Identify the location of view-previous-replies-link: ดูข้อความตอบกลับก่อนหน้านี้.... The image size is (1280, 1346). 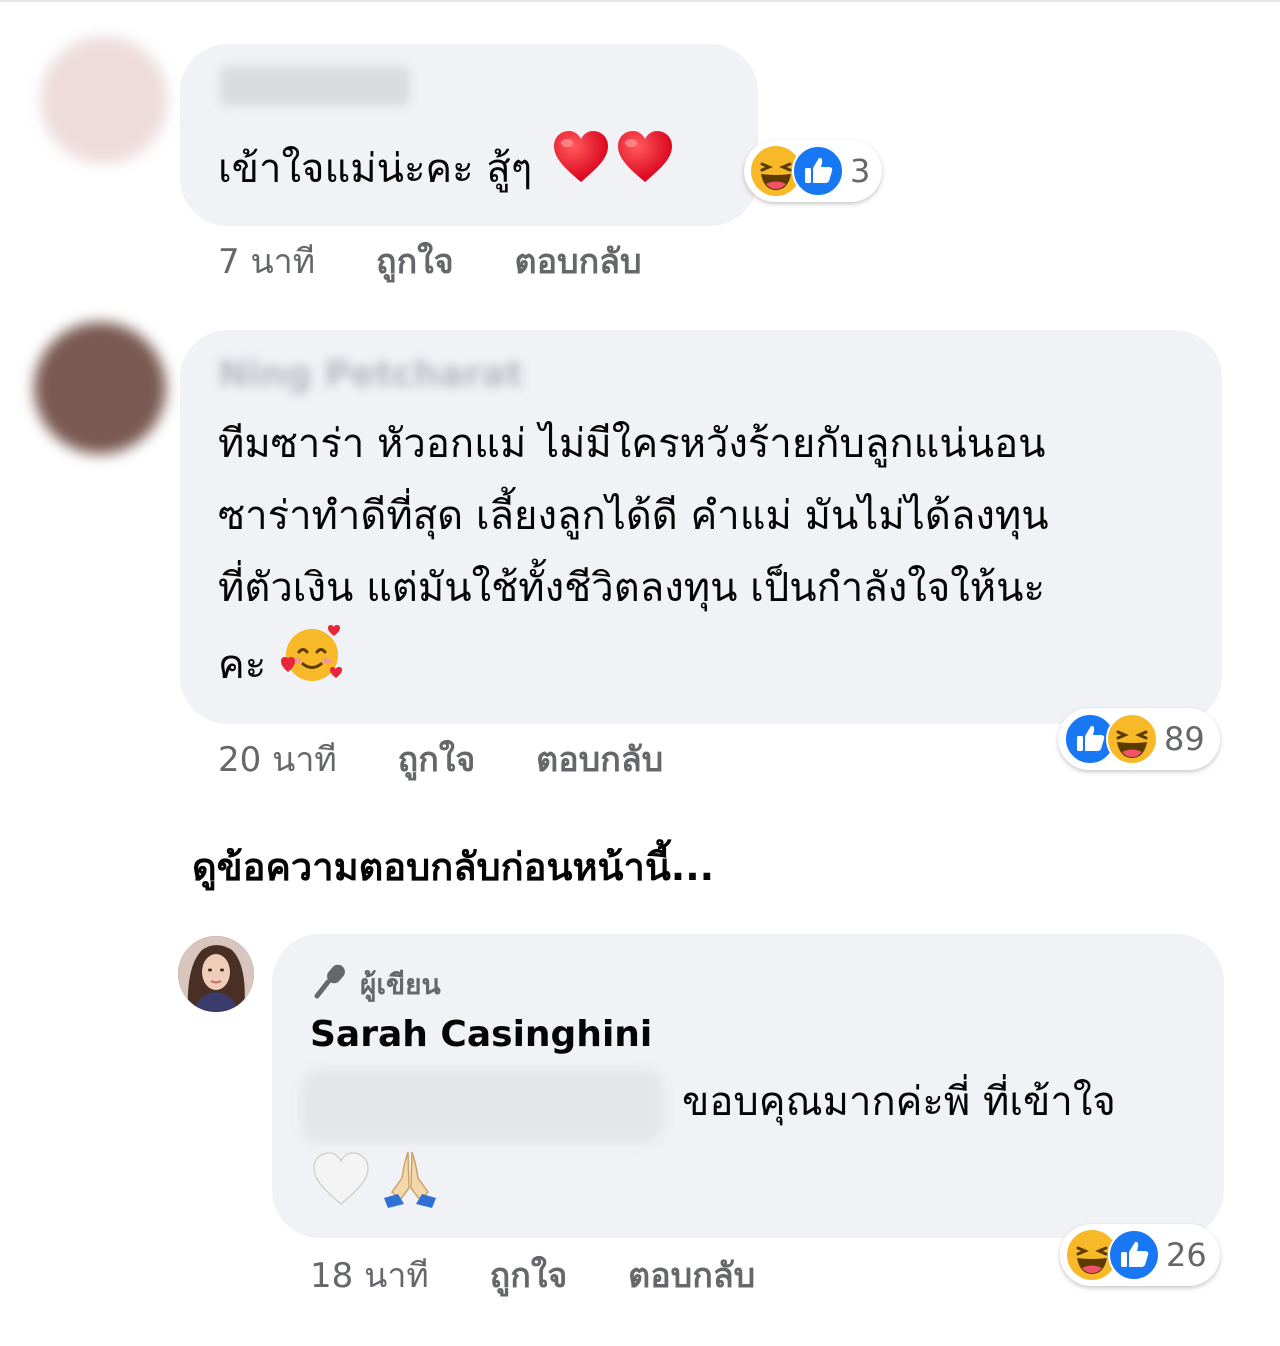
(453, 866).